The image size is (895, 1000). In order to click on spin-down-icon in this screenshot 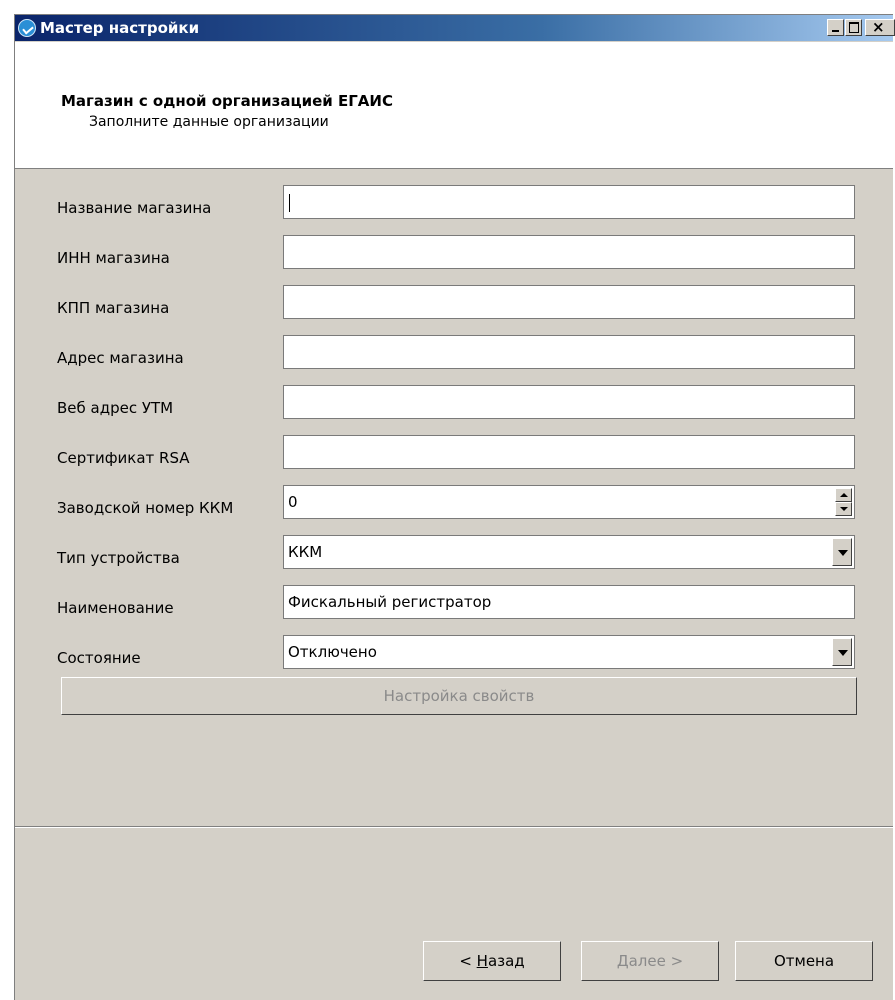, I will do `click(843, 509)`.